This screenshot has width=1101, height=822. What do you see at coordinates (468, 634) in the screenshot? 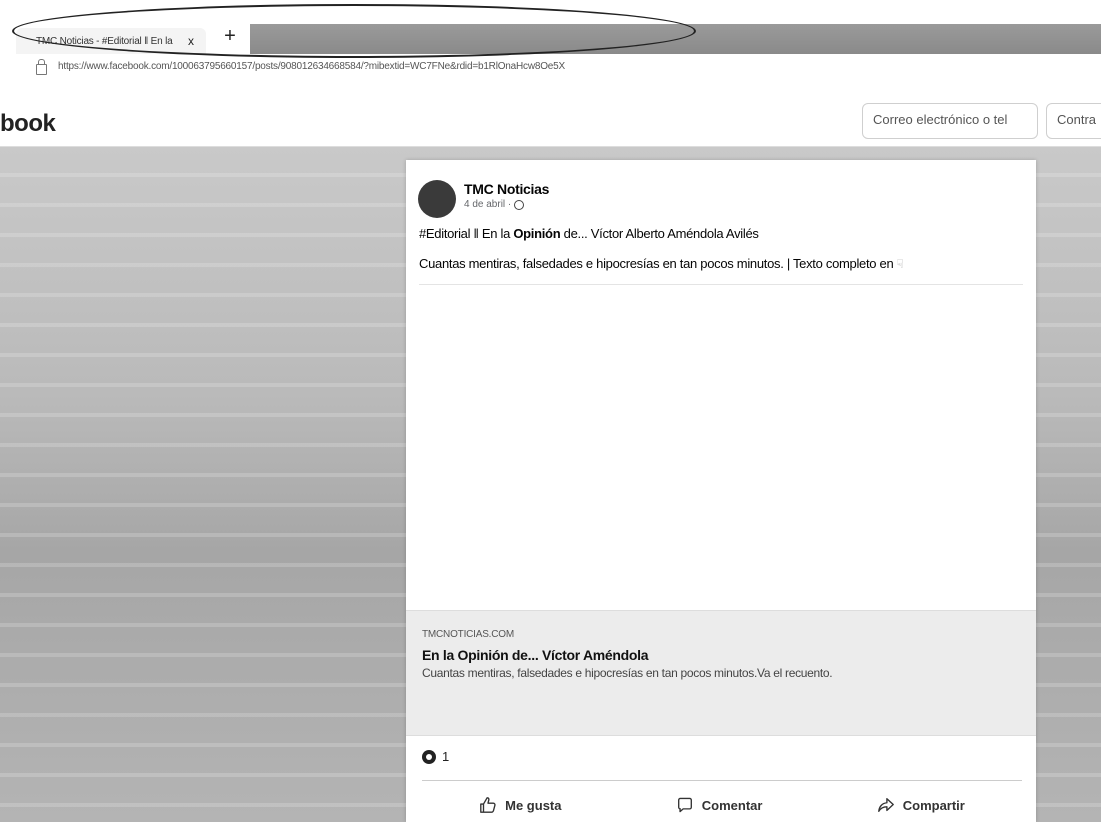
I see `link-domain: TMCNOTICIAS.COM` at bounding box center [468, 634].